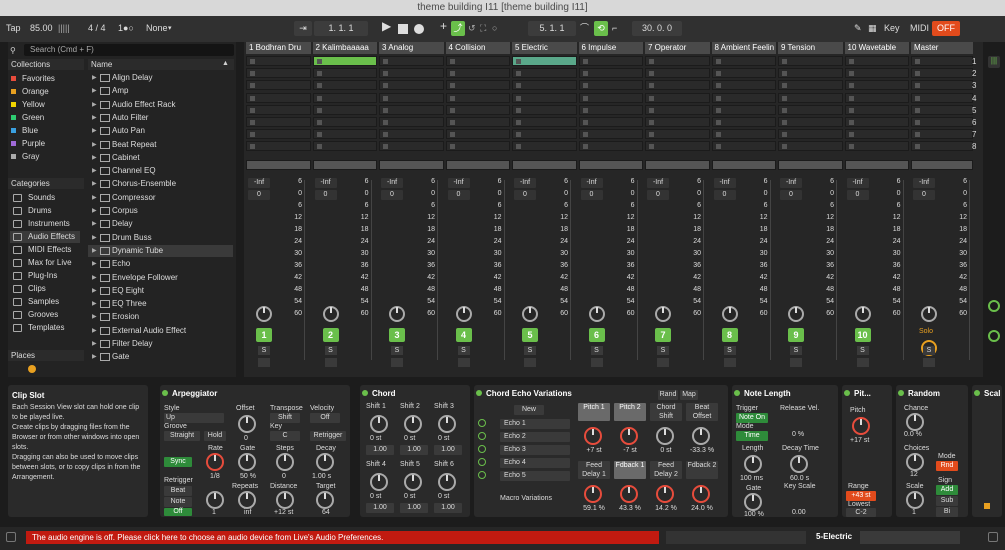 This screenshot has width=1005, height=550. Describe the element at coordinates (518, 61) in the screenshot. I see `clip-icon` at that location.